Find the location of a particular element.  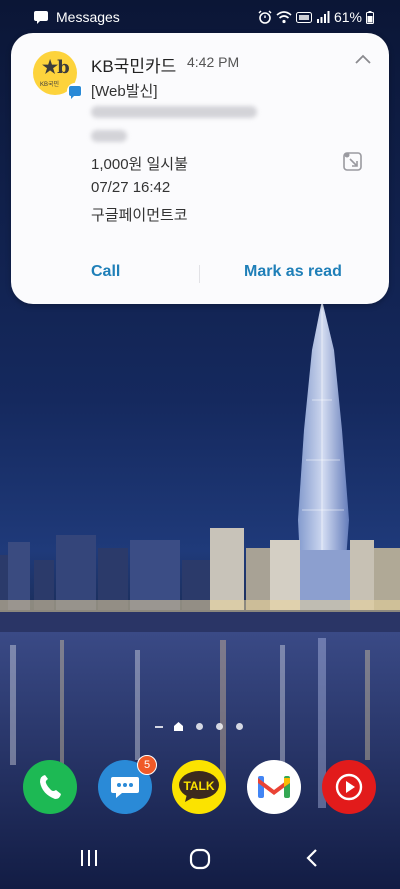

notification-actions: Call Mark as read is located at coordinates (200, 274).